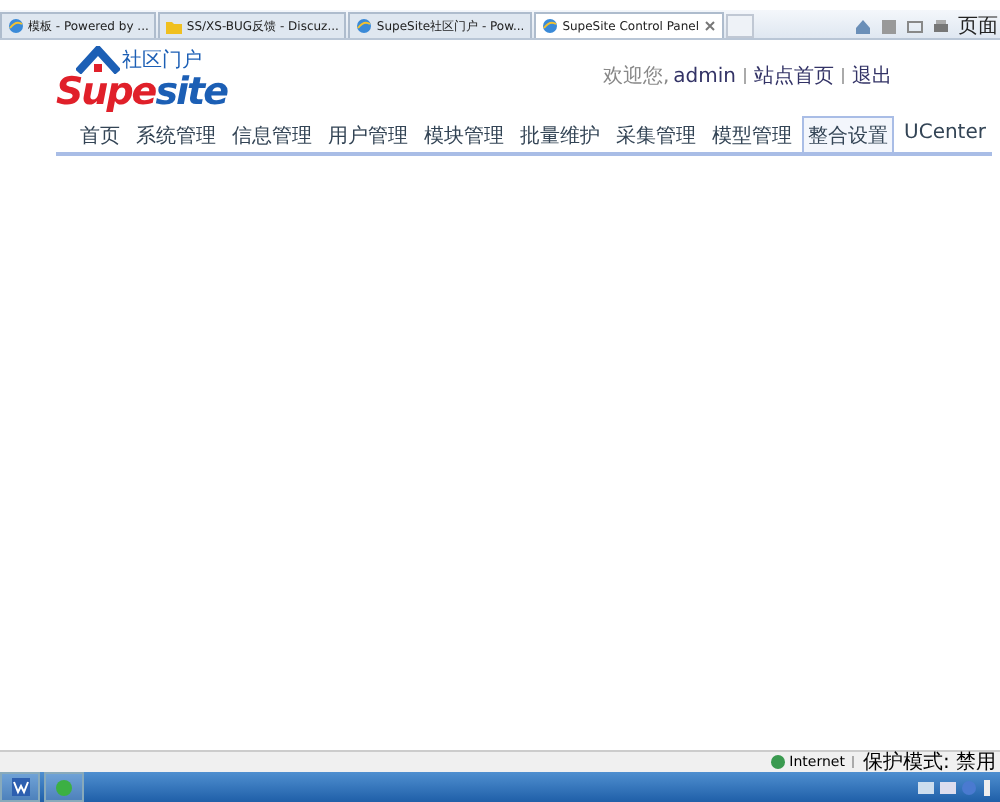 The width and height of the screenshot is (1000, 802). What do you see at coordinates (752, 134) in the screenshot?
I see `nav-tab: 模型管理` at bounding box center [752, 134].